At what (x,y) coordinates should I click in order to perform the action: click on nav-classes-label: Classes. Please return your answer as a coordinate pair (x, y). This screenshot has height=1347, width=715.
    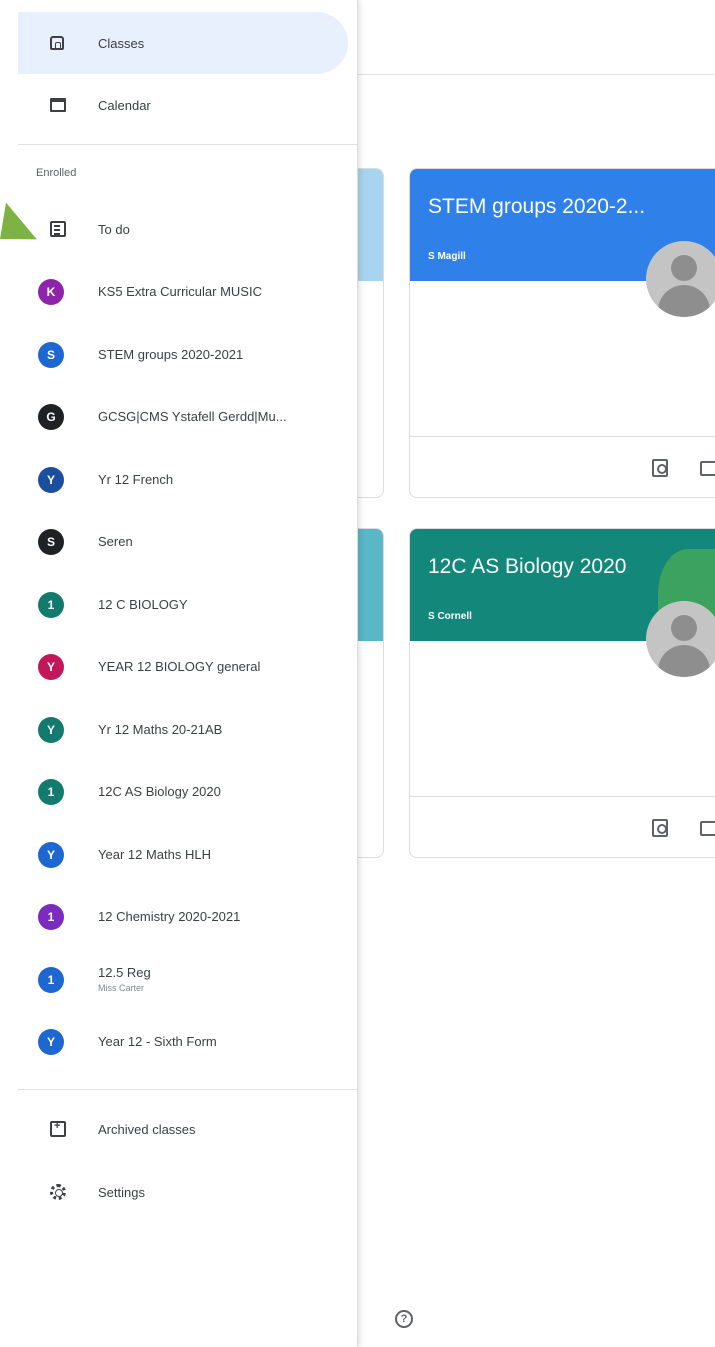
    Looking at the image, I should click on (121, 43).